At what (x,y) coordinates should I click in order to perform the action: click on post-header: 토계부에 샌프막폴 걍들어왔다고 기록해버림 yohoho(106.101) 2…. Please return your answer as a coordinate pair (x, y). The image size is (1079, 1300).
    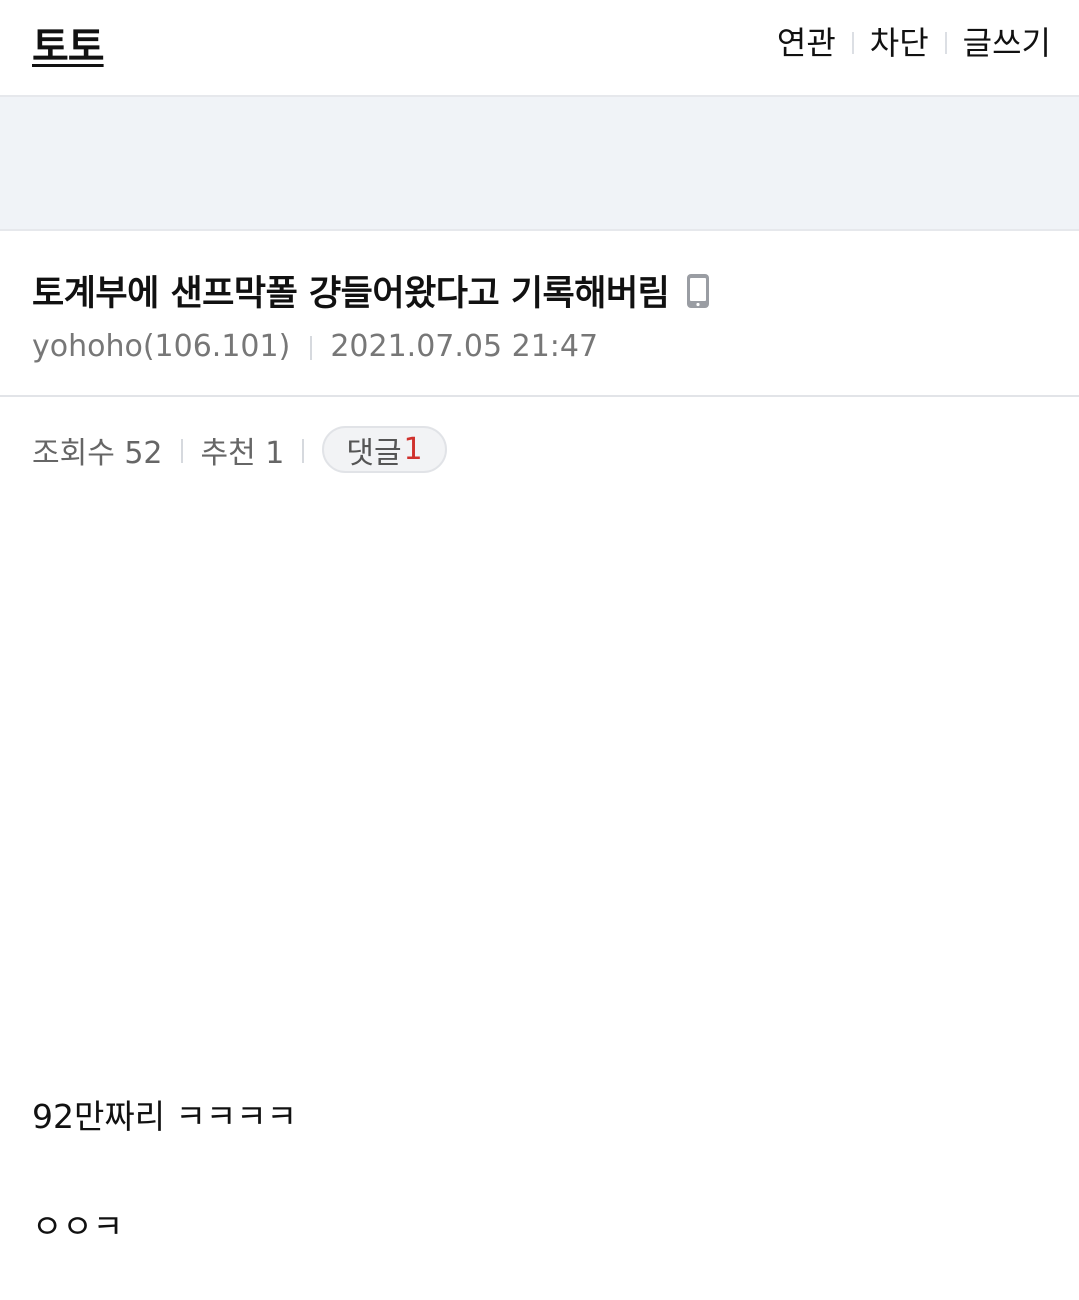
    Looking at the image, I should click on (539, 314).